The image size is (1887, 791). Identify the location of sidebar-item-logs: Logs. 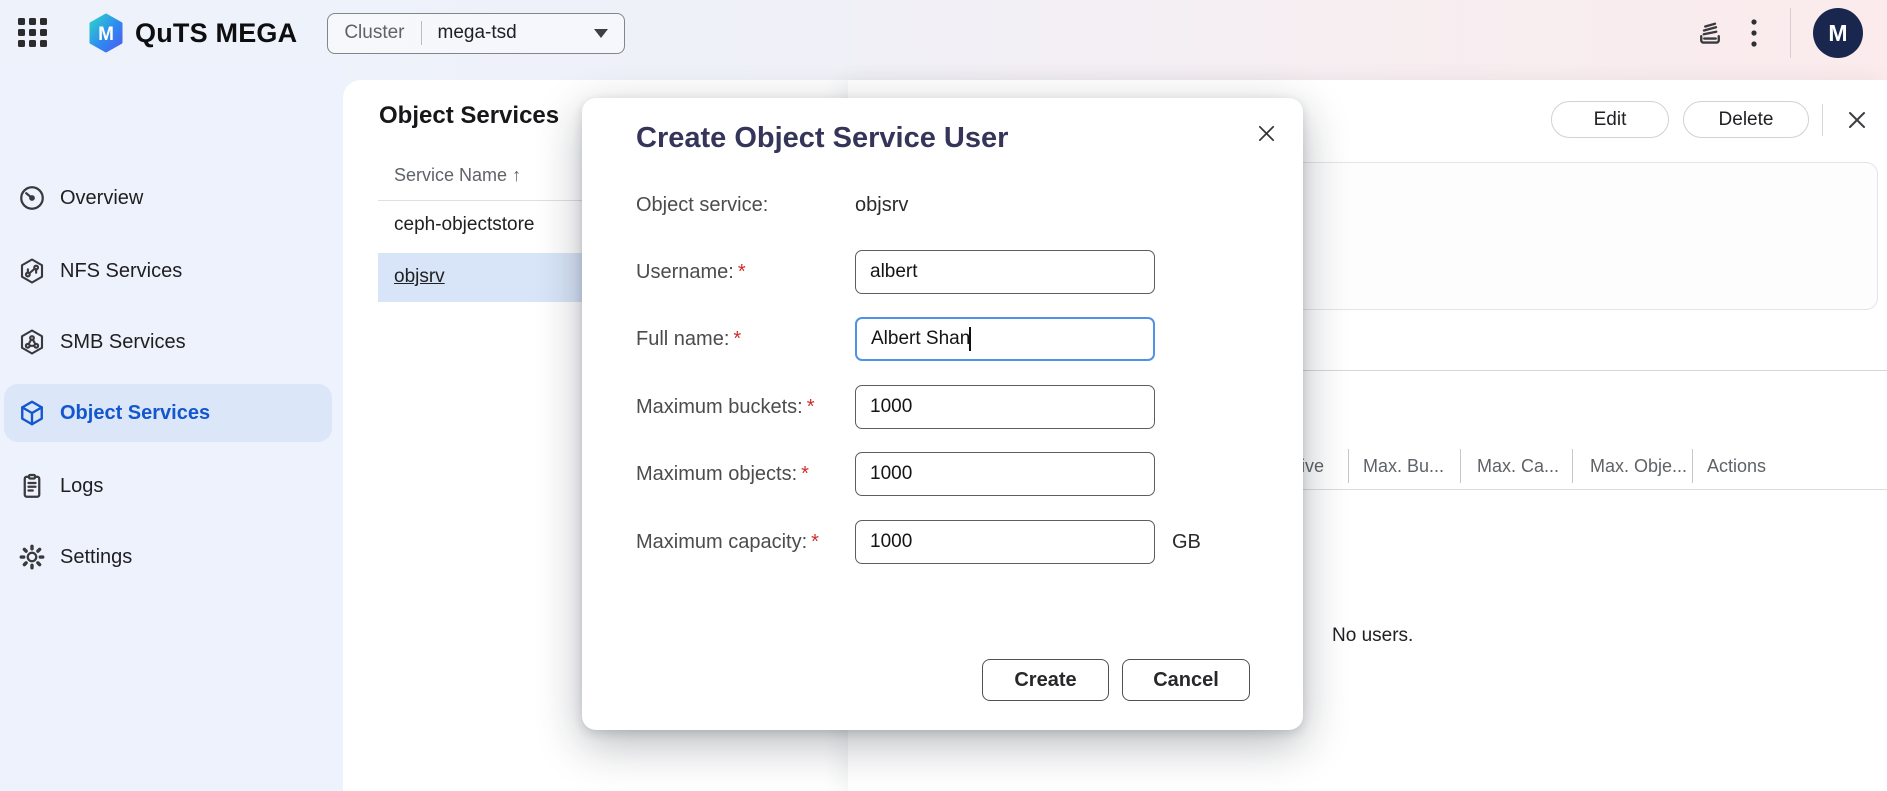
(171, 486).